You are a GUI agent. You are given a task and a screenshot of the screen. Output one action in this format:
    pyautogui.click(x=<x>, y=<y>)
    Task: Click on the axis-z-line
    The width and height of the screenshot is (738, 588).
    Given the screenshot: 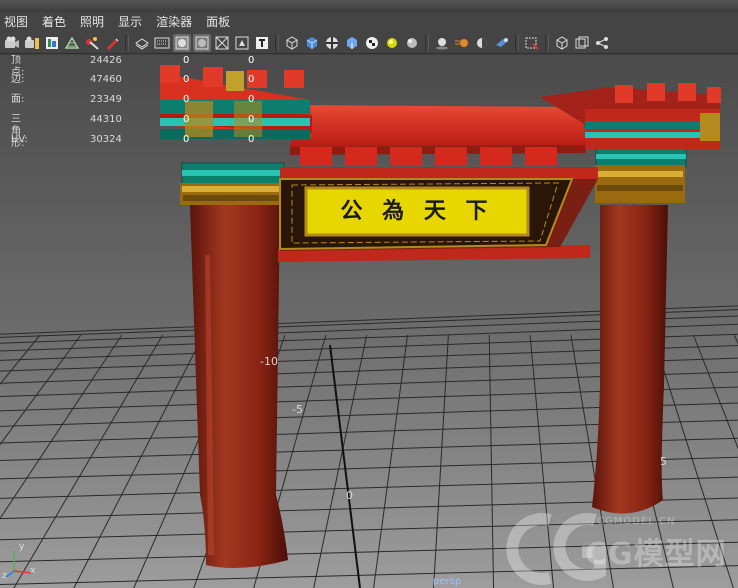 What is the action you would take?
    pyautogui.click(x=10, y=574)
    